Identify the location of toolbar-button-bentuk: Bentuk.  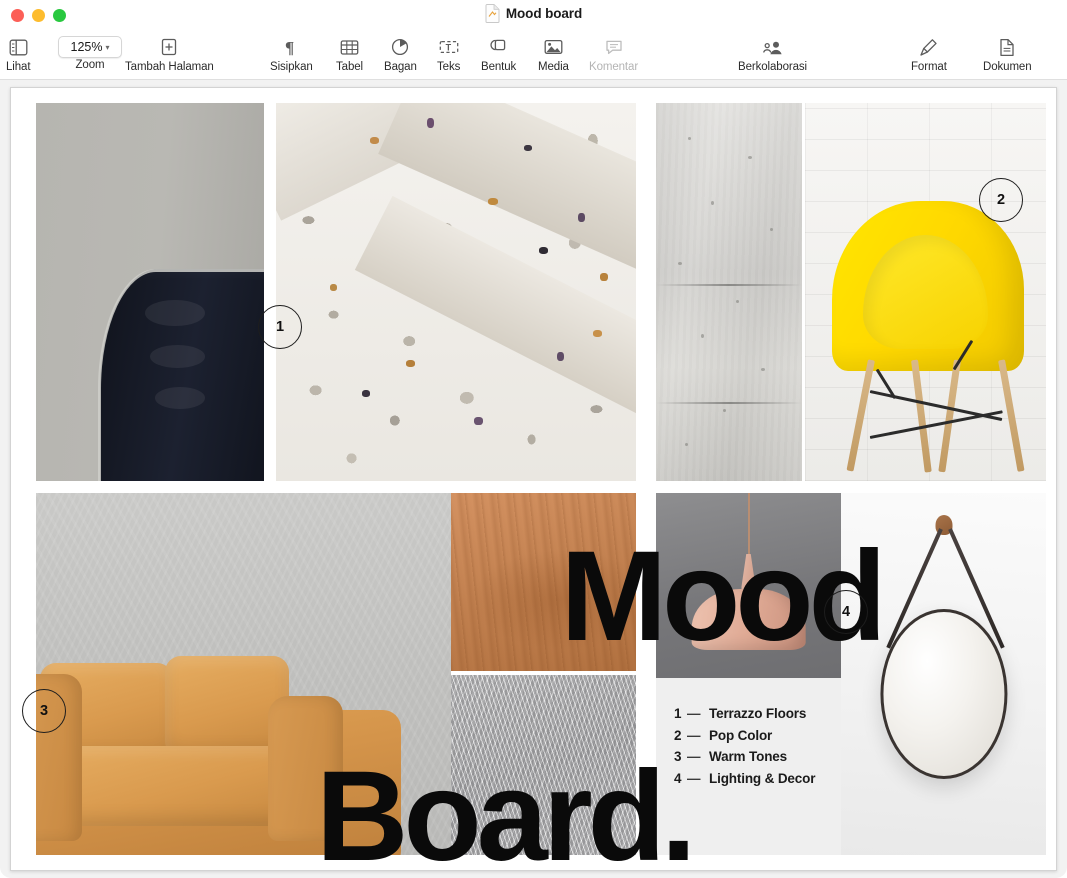
(498, 53).